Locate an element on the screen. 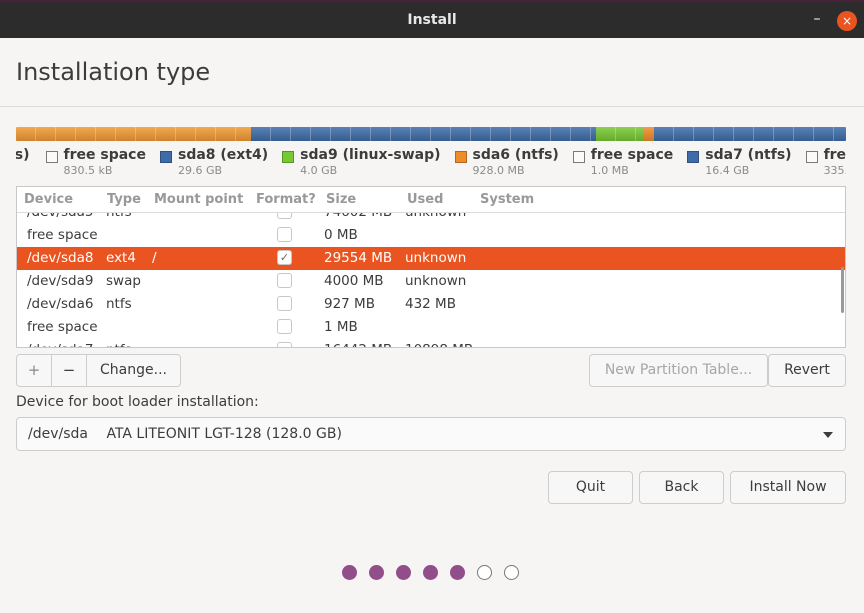 This screenshot has width=864, height=613. legend-size: 928.0 MB is located at coordinates (498, 170).